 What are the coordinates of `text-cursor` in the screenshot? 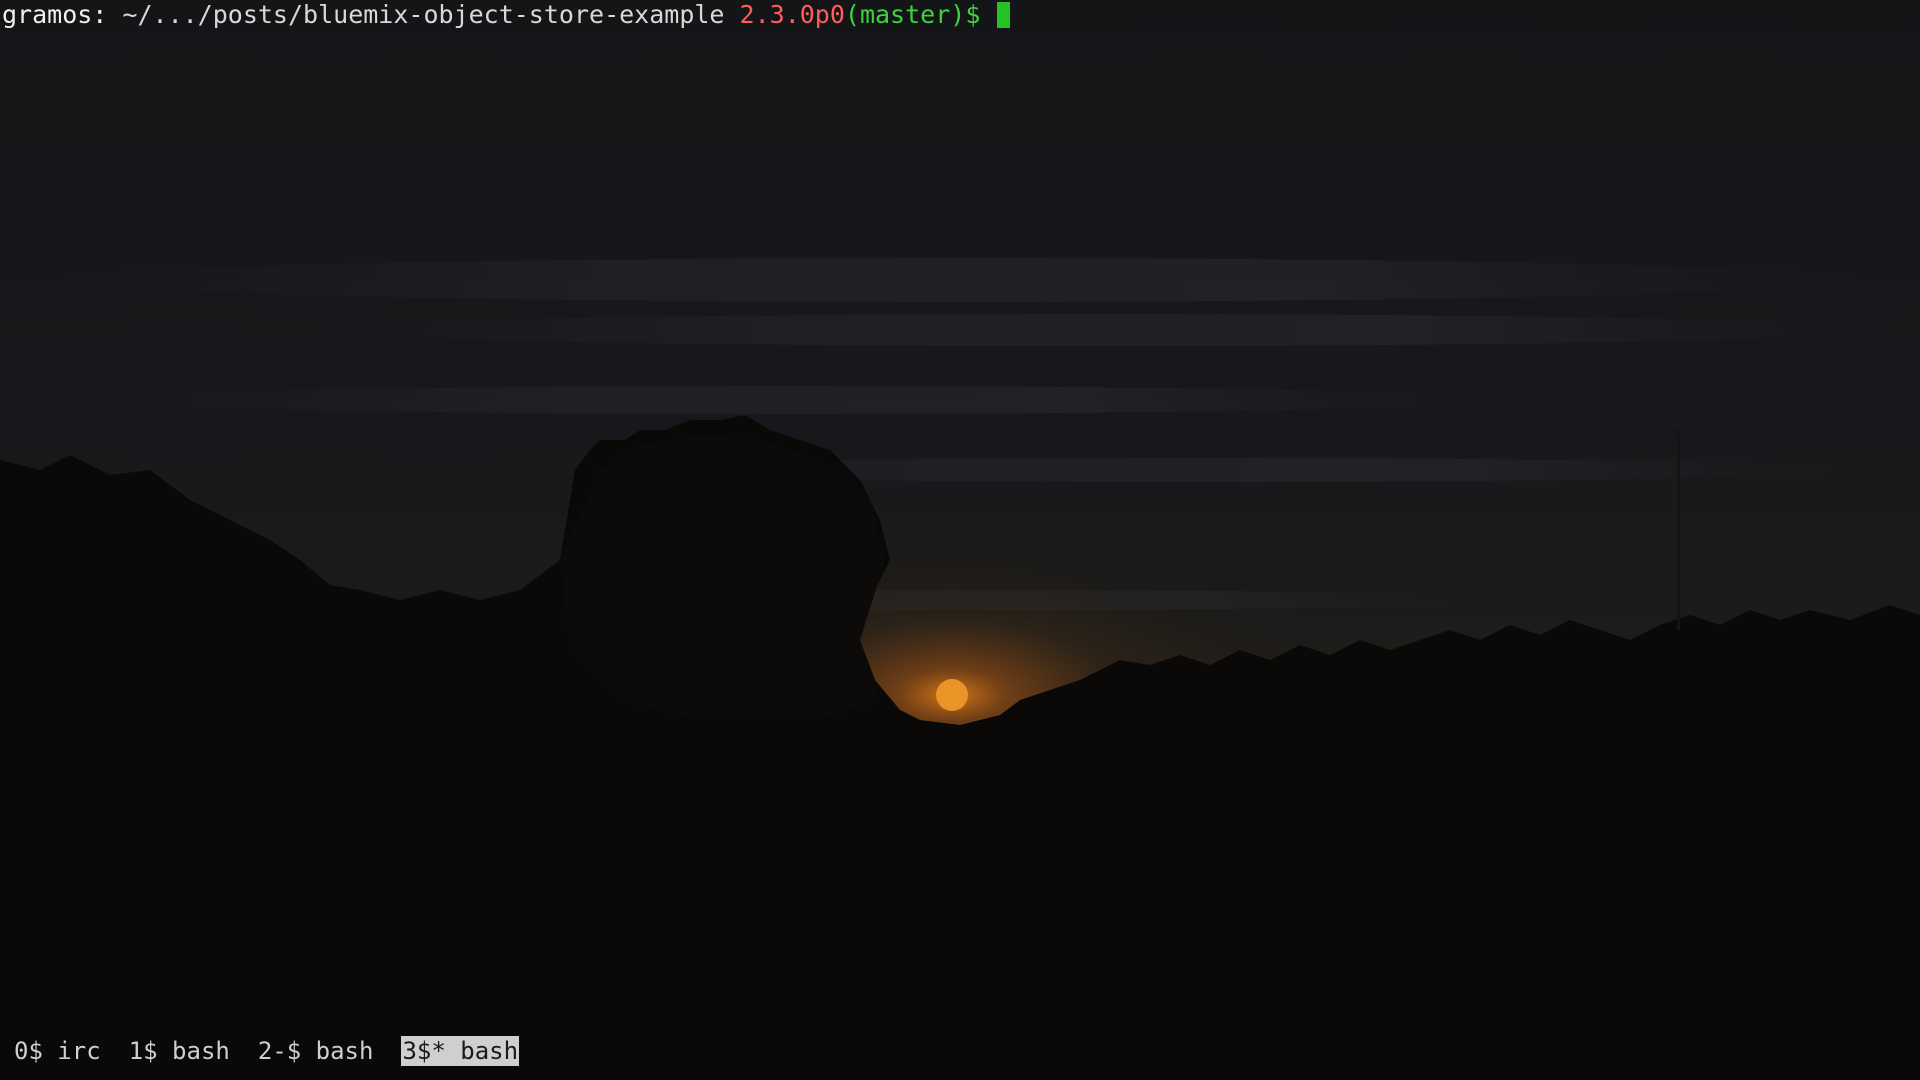 It's located at (1004, 15).